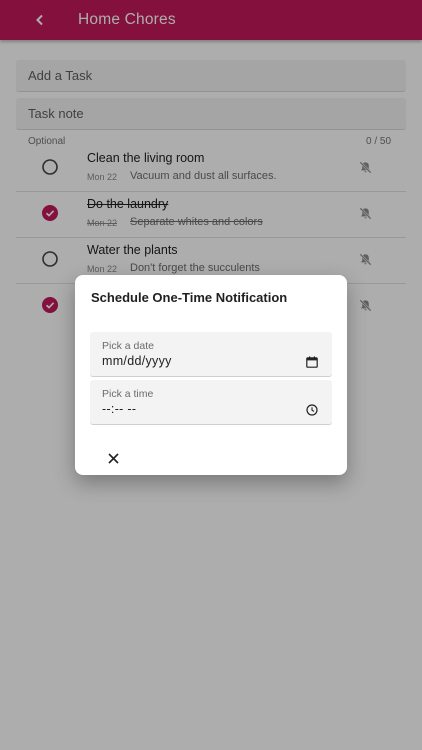  Describe the element at coordinates (312, 361) in the screenshot. I see `calendar-icon` at that location.